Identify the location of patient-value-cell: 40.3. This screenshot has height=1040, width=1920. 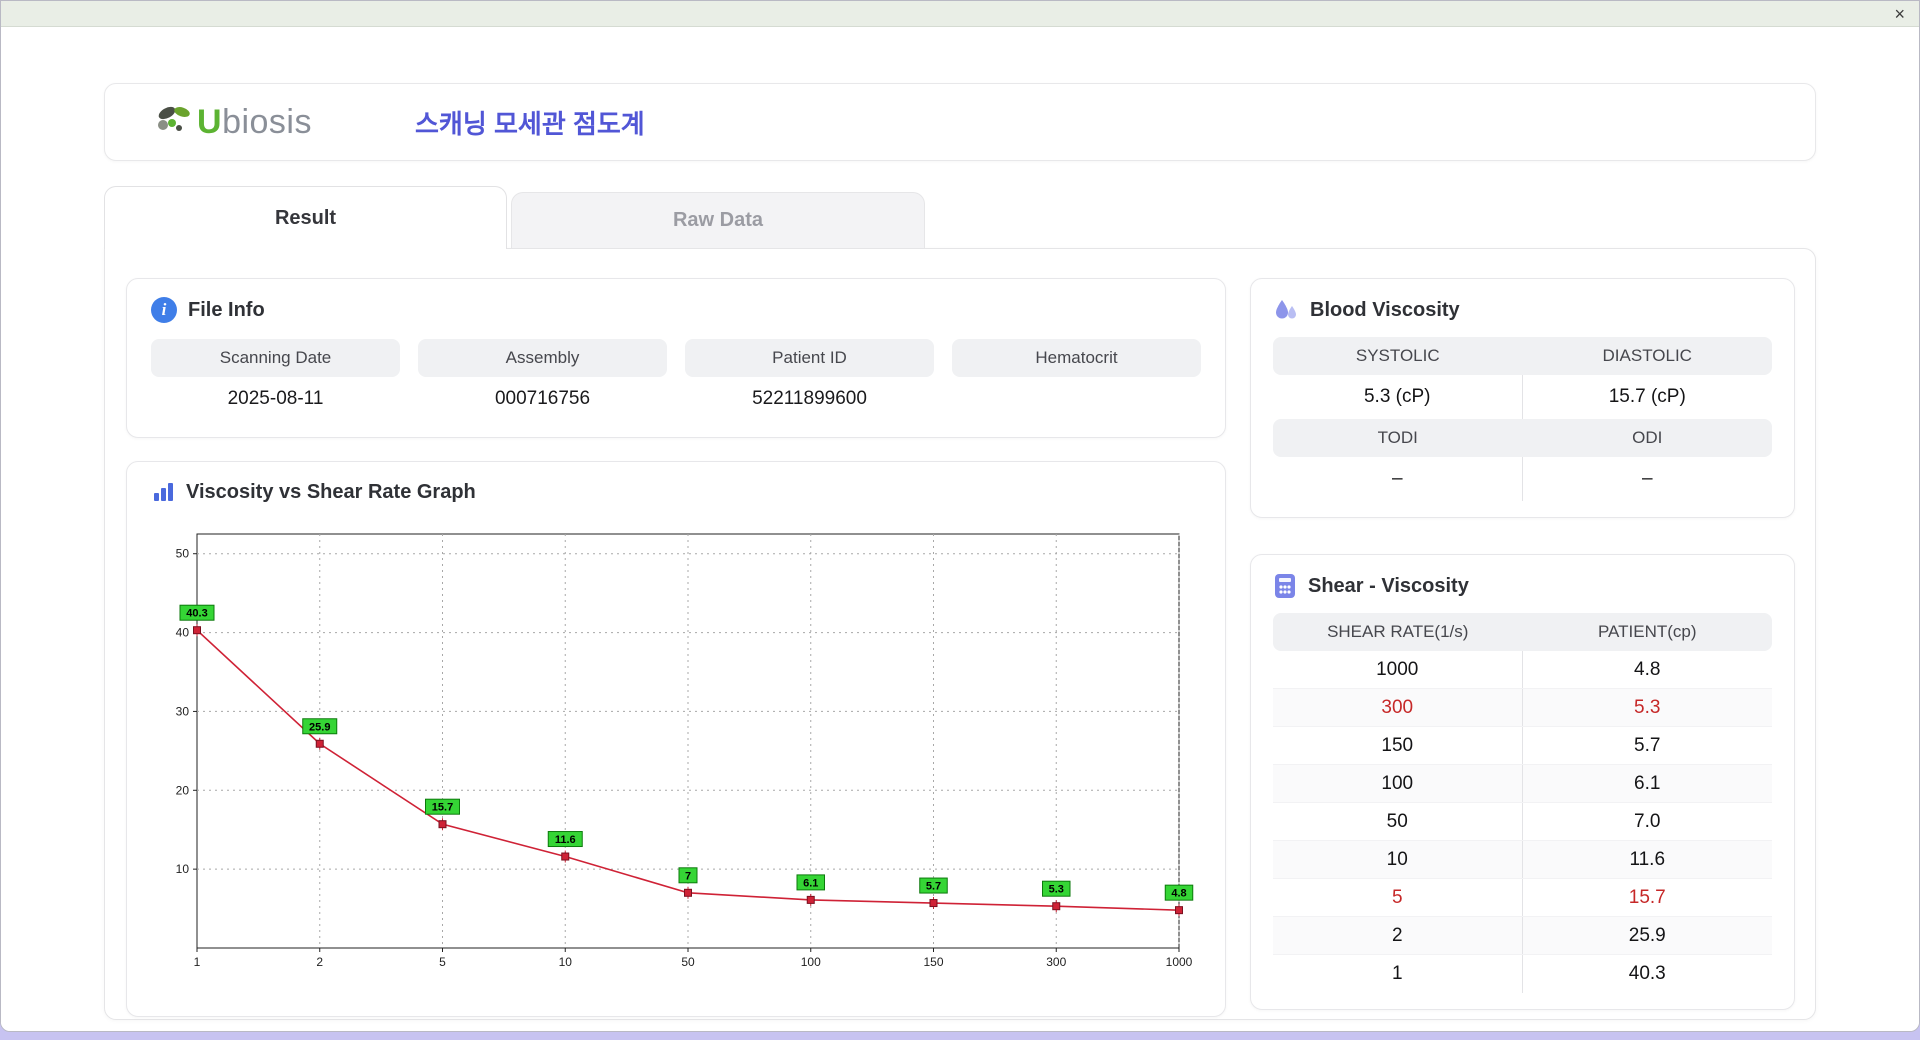
(1647, 973).